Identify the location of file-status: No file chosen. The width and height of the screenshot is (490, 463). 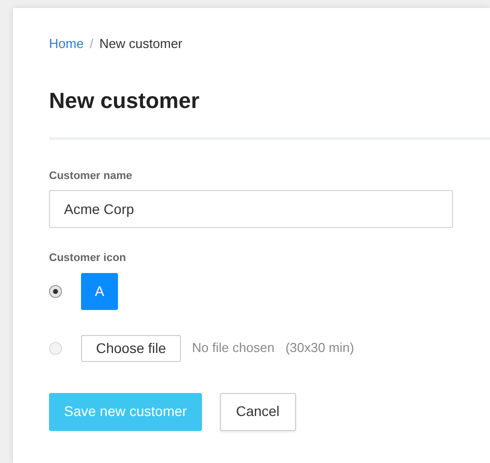
(233, 348).